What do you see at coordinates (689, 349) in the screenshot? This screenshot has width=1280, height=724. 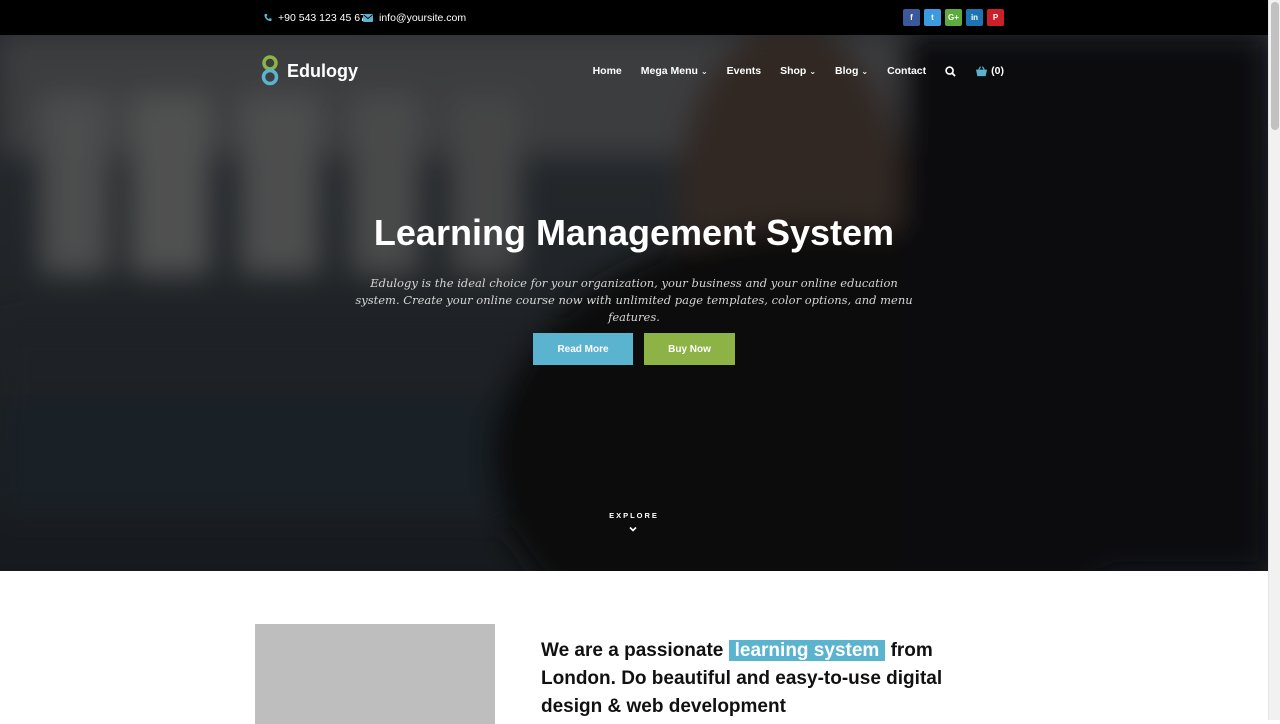 I see `buy-now-button: Buy Now` at bounding box center [689, 349].